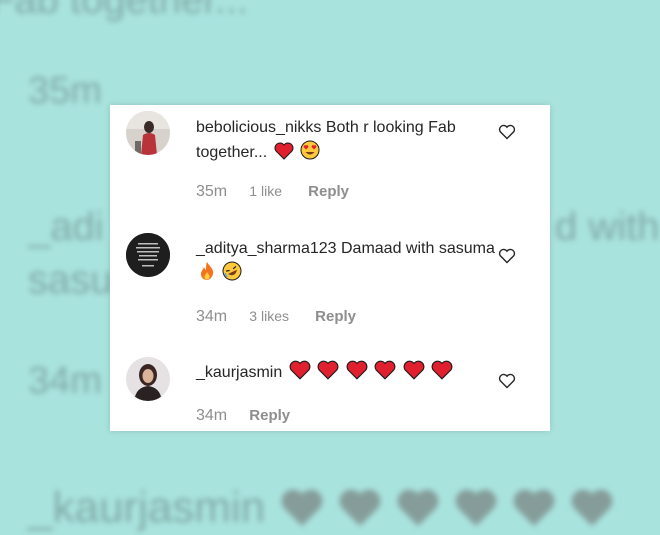  I want to click on comment-body: _kaurjasmin, so click(346, 372).